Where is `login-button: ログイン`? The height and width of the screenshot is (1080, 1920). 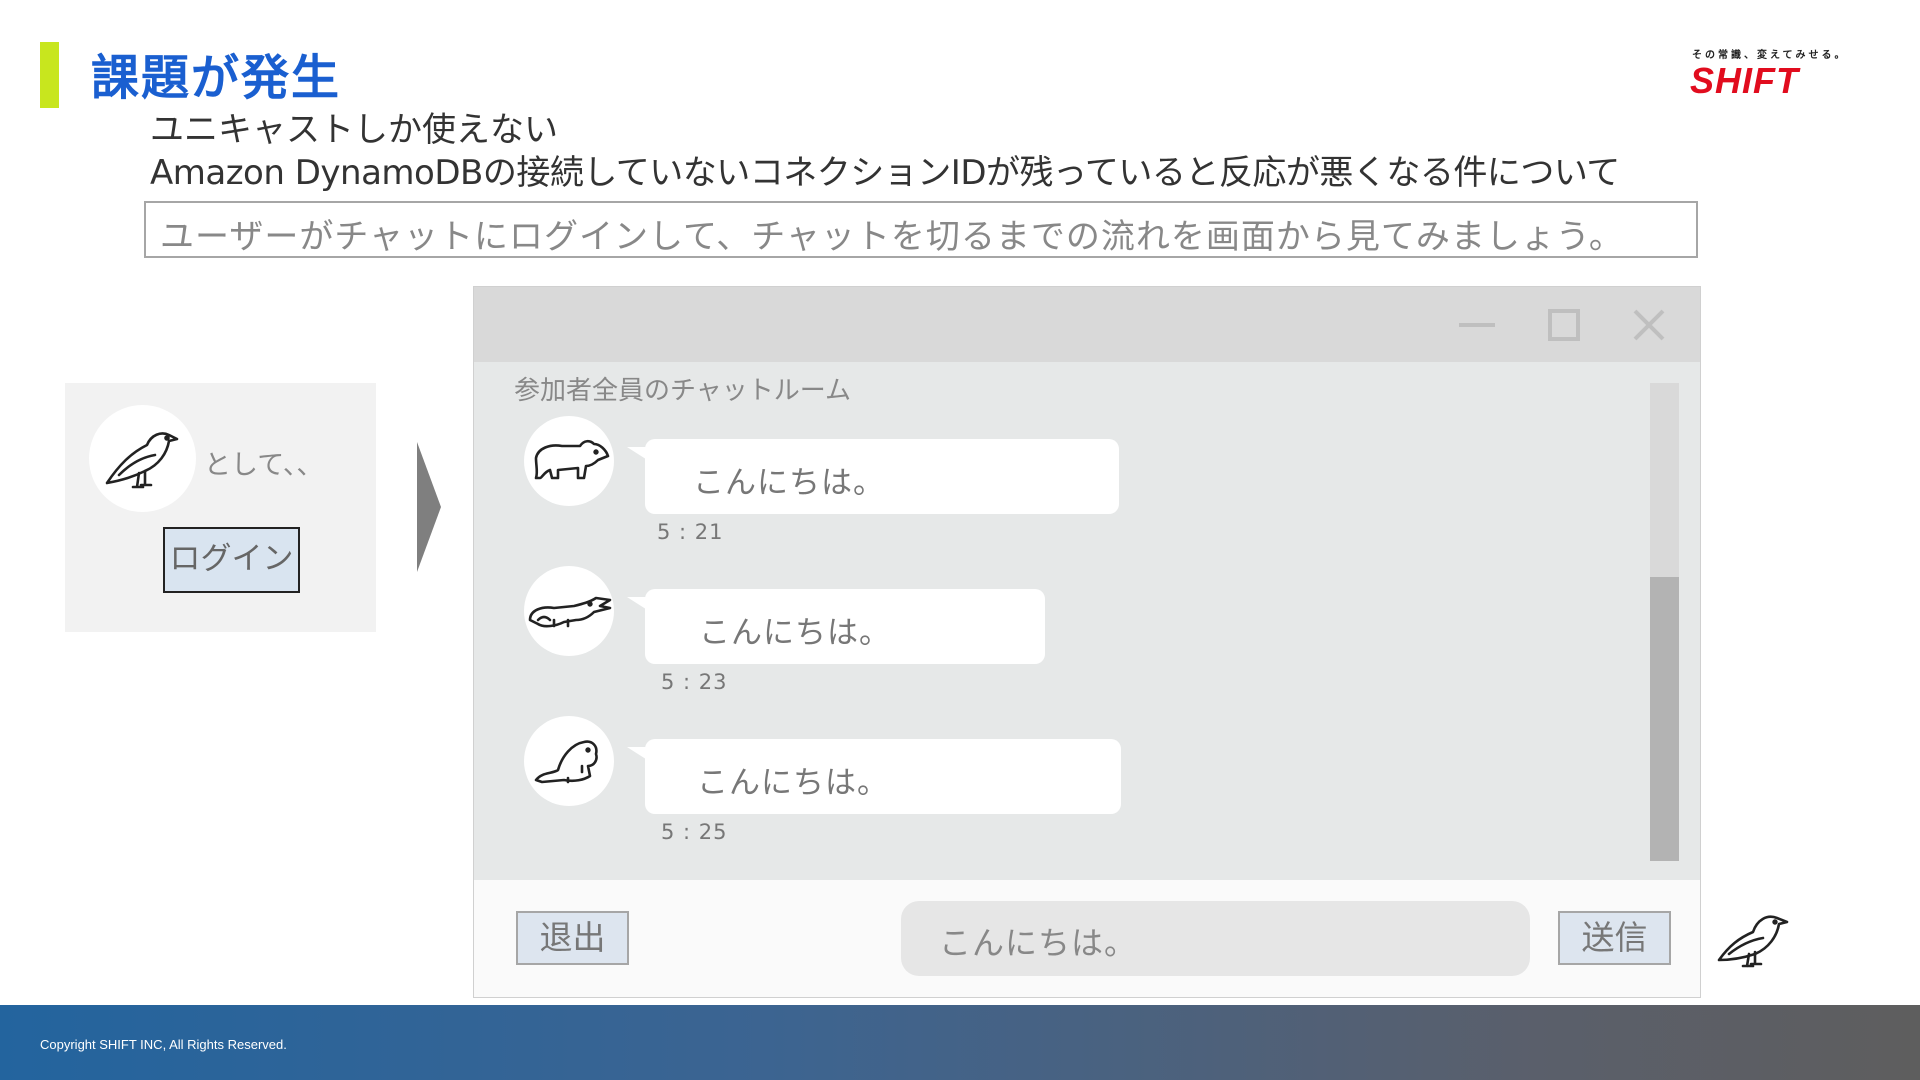 login-button: ログイン is located at coordinates (231, 560).